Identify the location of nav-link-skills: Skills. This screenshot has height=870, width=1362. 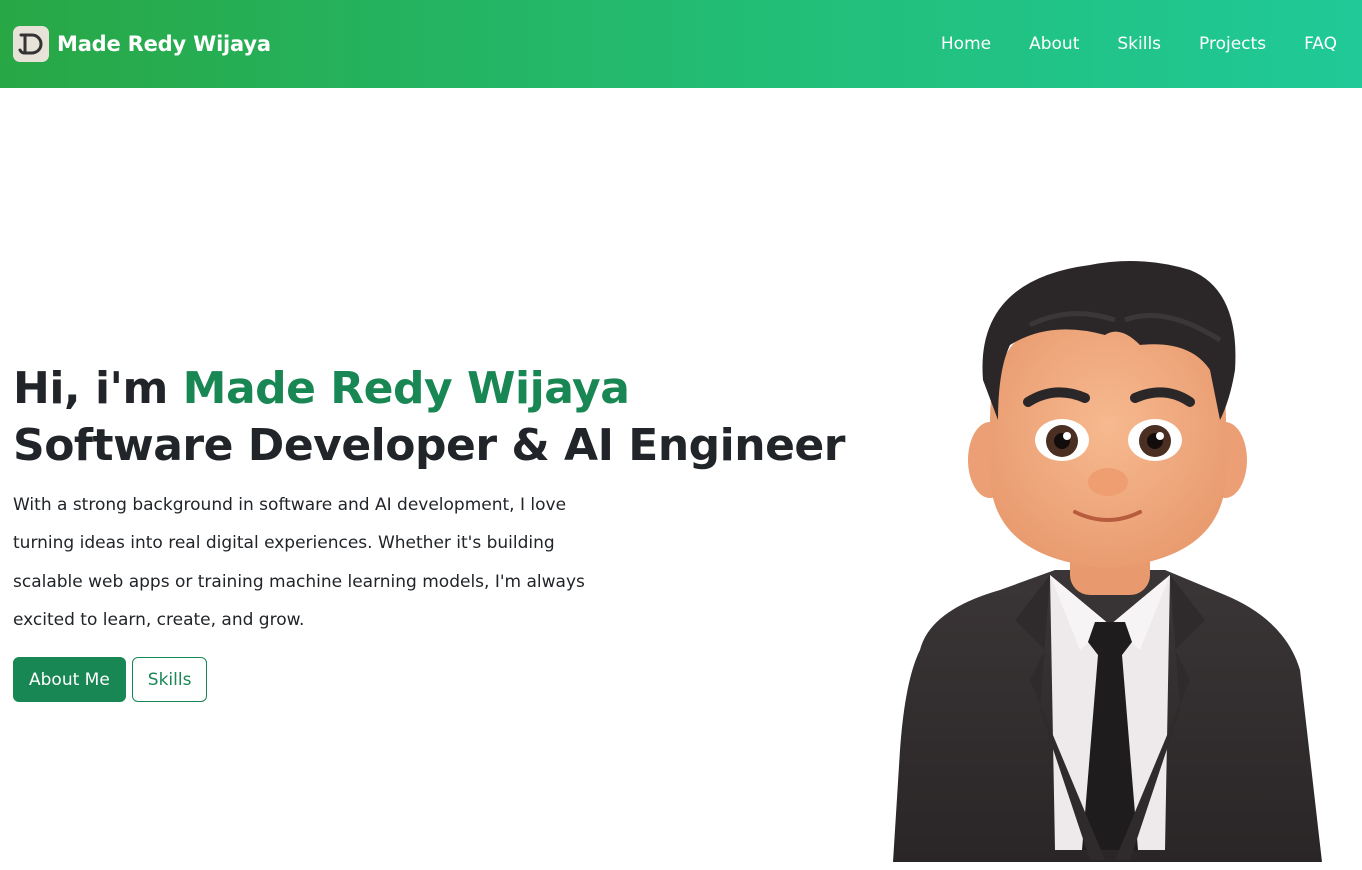
(1139, 44).